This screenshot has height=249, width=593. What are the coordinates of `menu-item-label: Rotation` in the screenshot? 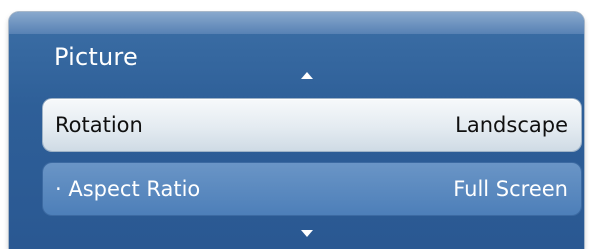 It's located at (99, 125).